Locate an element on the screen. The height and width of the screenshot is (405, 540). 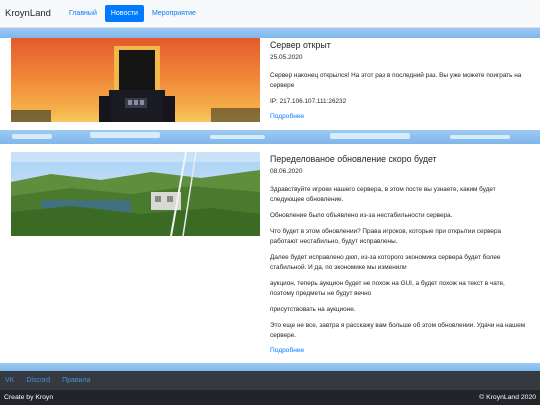
sky-background-bottom is located at coordinates (270, 367).